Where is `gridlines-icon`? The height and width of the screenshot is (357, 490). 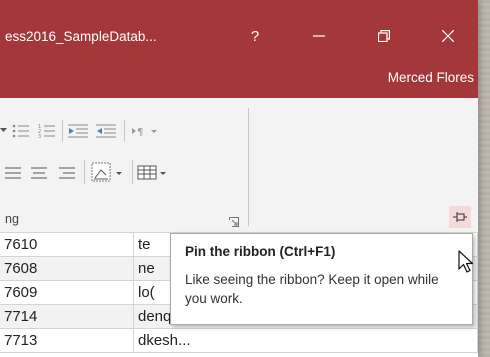
gridlines-icon is located at coordinates (153, 173).